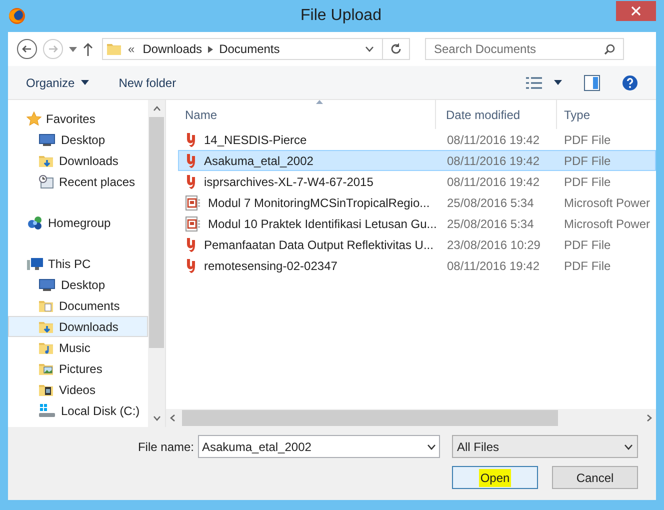 The image size is (664, 510). I want to click on view-list-icon, so click(534, 82).